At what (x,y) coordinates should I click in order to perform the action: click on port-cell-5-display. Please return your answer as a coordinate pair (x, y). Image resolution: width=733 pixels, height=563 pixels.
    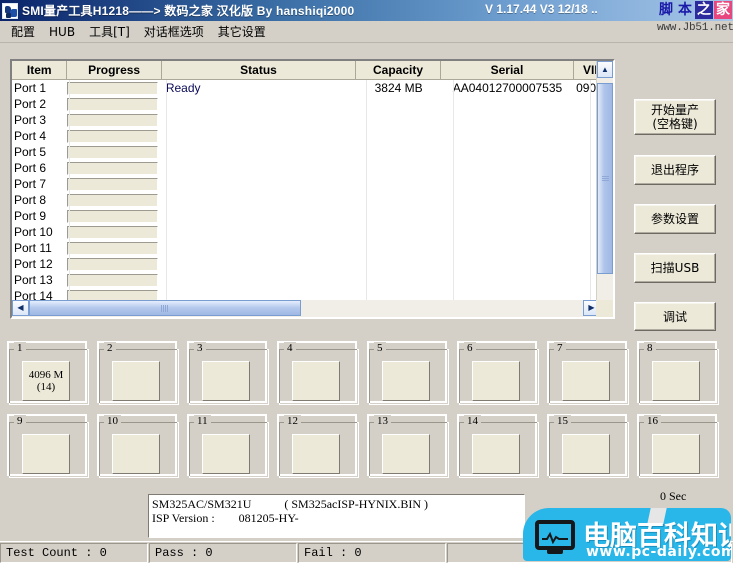
    Looking at the image, I should click on (406, 381).